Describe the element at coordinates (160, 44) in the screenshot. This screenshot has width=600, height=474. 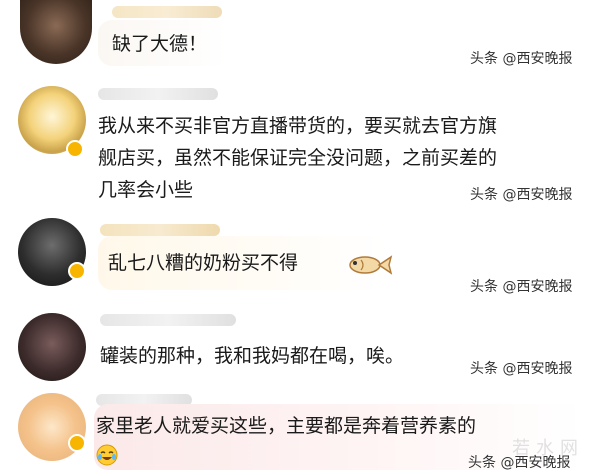
I see `comment-text: 缺了大德！` at that location.